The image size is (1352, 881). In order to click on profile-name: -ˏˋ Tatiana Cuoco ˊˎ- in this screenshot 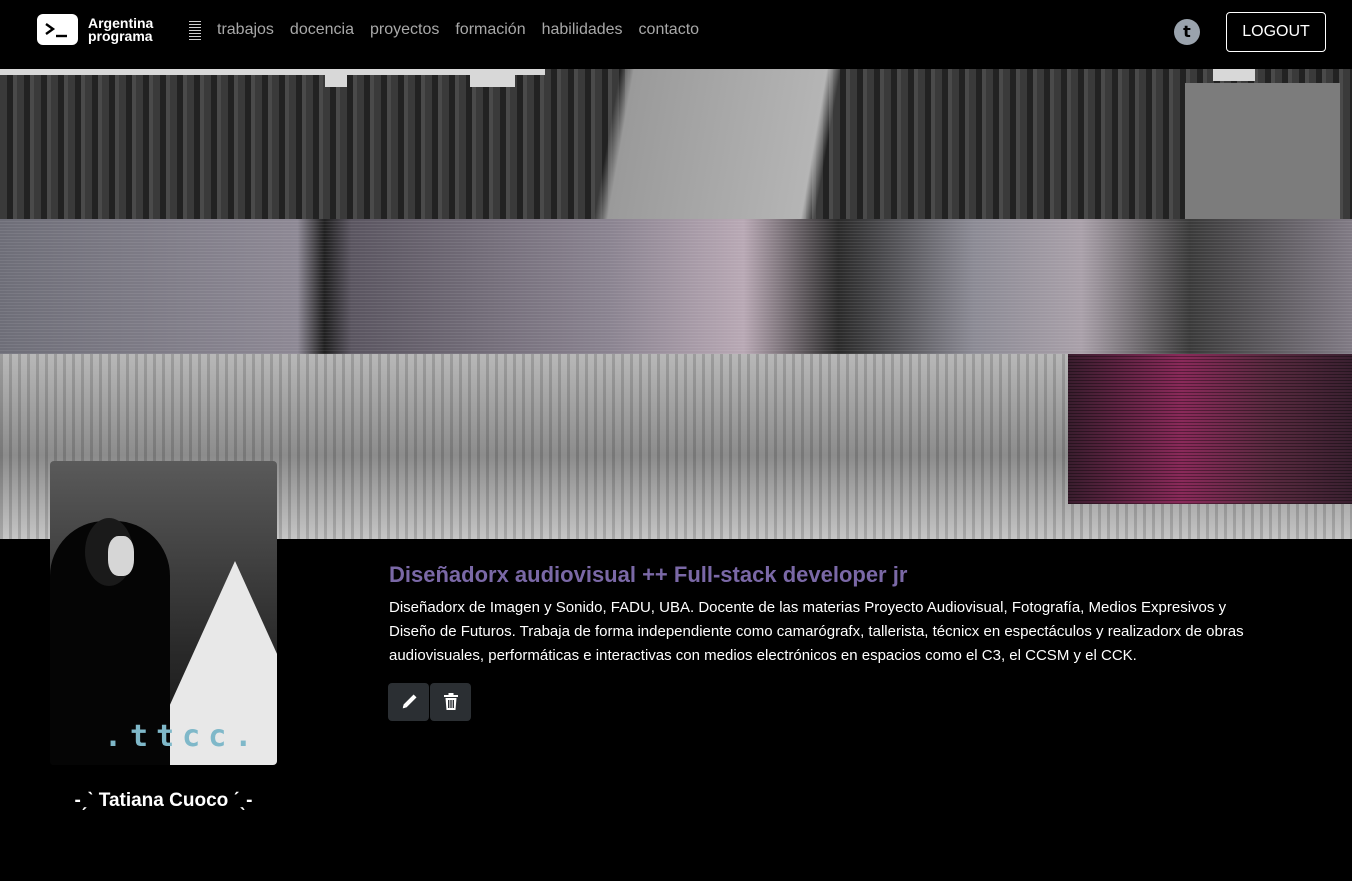, I will do `click(163, 800)`.